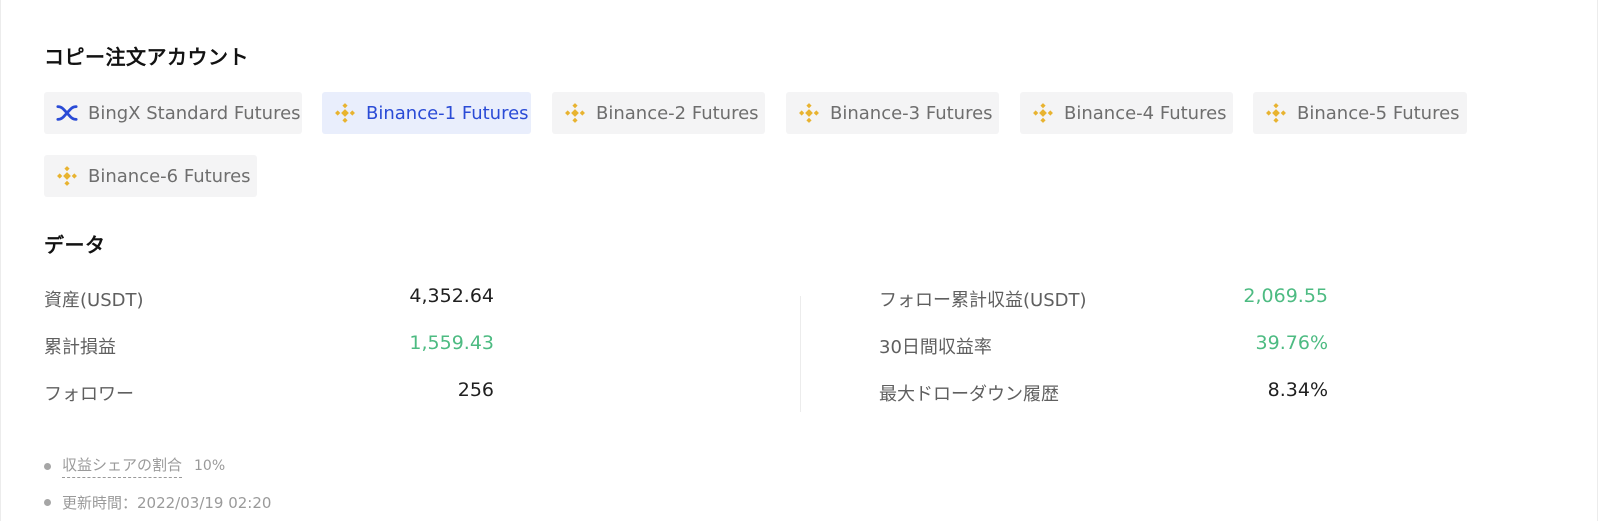 The width and height of the screenshot is (1600, 521). I want to click on update-time-text: 更新時間：2022/03/19 02:20, so click(167, 503).